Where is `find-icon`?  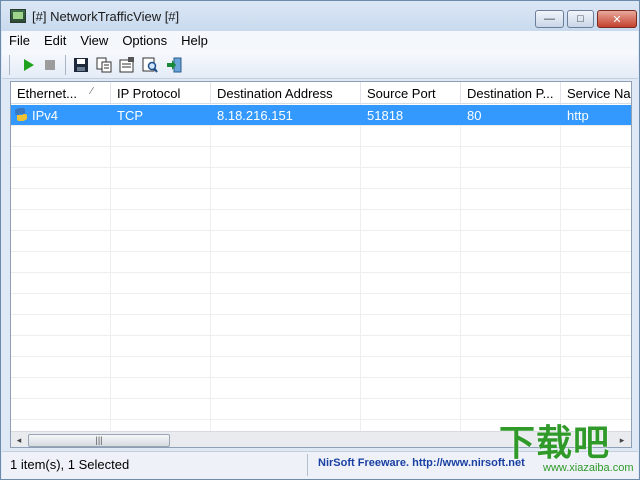 find-icon is located at coordinates (150, 65).